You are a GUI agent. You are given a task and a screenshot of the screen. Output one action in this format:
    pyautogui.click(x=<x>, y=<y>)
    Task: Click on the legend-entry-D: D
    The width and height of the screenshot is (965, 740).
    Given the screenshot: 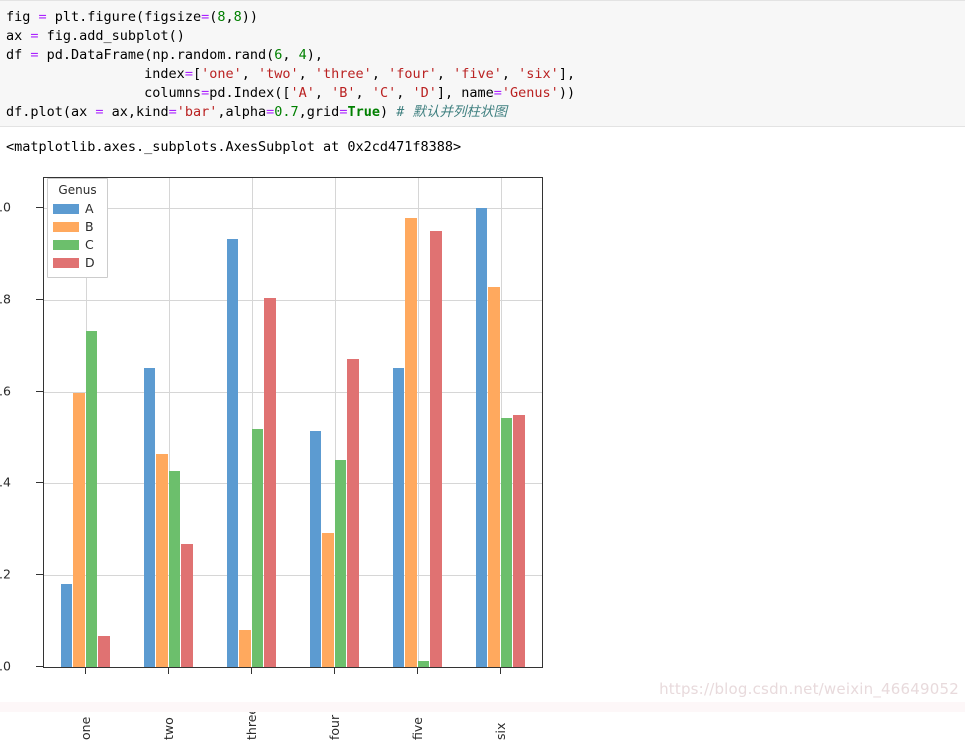 What is the action you would take?
    pyautogui.click(x=77, y=263)
    